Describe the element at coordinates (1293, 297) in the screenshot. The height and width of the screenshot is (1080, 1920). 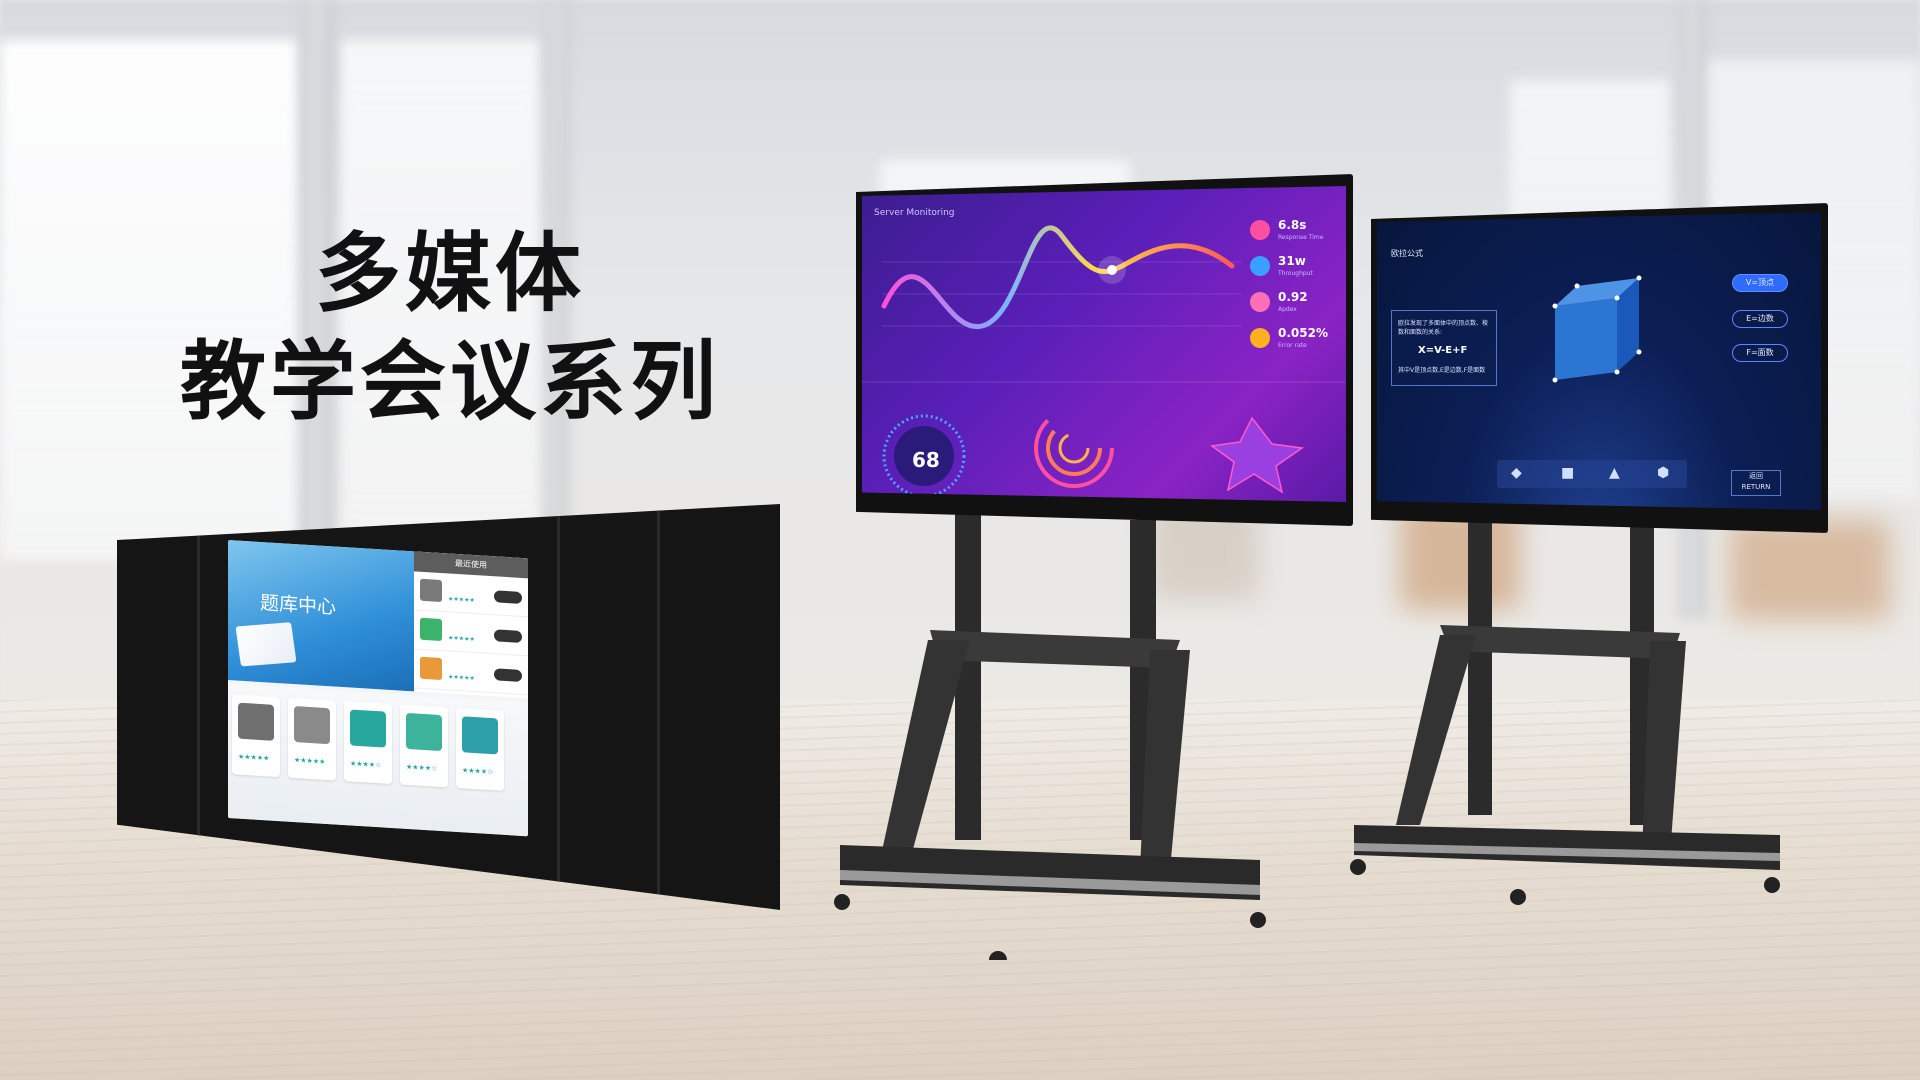
I see `stat-value: 0.92` at that location.